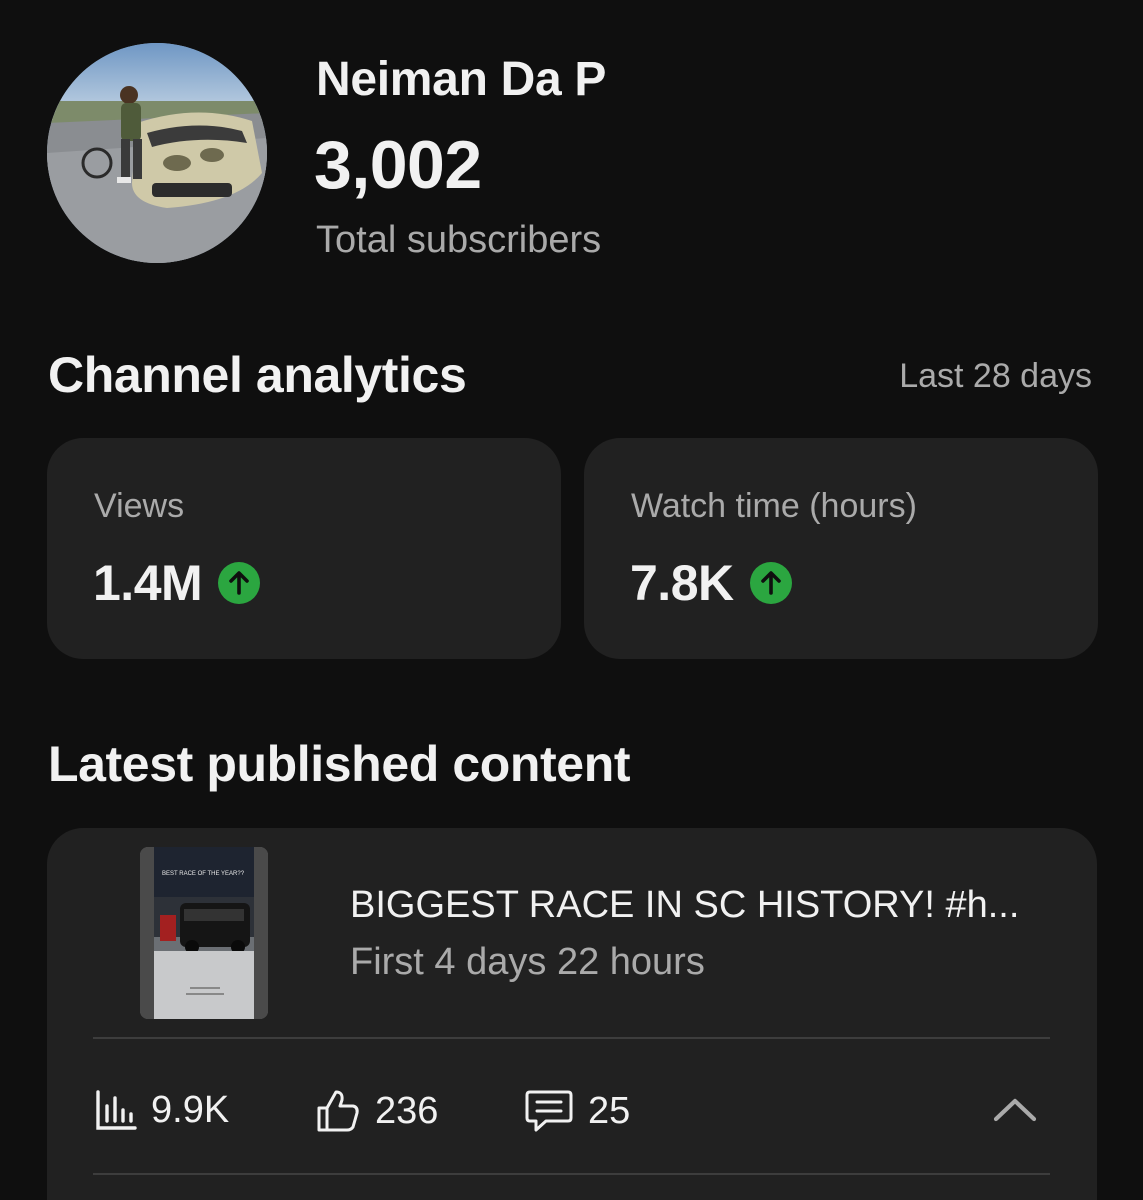 The image size is (1143, 1200). What do you see at coordinates (682, 583) in the screenshot?
I see `watch-time-value: 7.8K` at bounding box center [682, 583].